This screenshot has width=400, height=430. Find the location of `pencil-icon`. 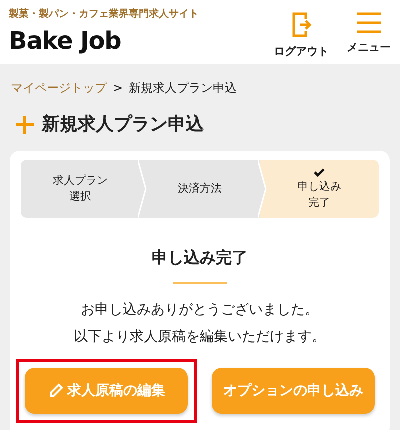

pencil-icon is located at coordinates (56, 391).